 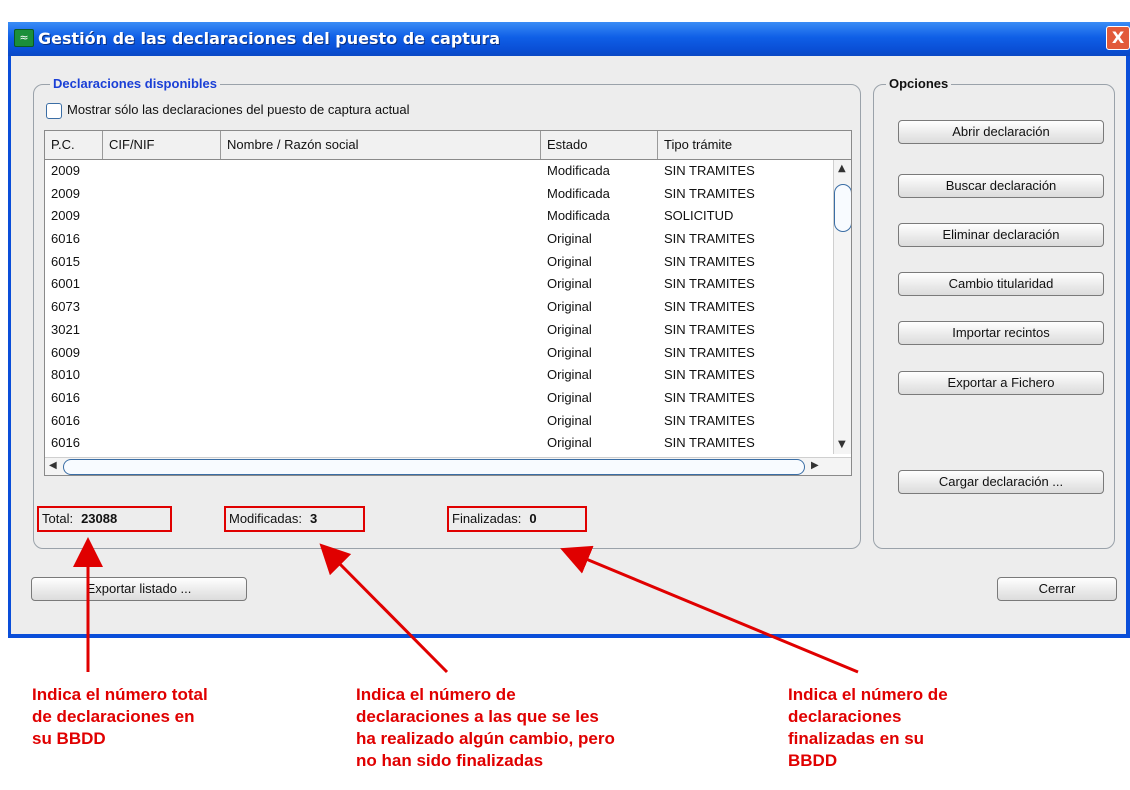 I want to click on cell-pc: 6009, so click(x=65, y=352).